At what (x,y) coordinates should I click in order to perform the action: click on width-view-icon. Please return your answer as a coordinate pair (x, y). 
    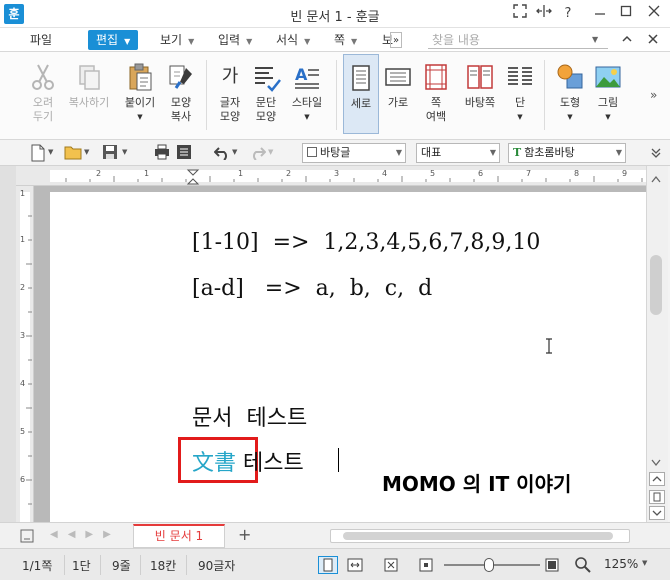
    Looking at the image, I should click on (355, 566).